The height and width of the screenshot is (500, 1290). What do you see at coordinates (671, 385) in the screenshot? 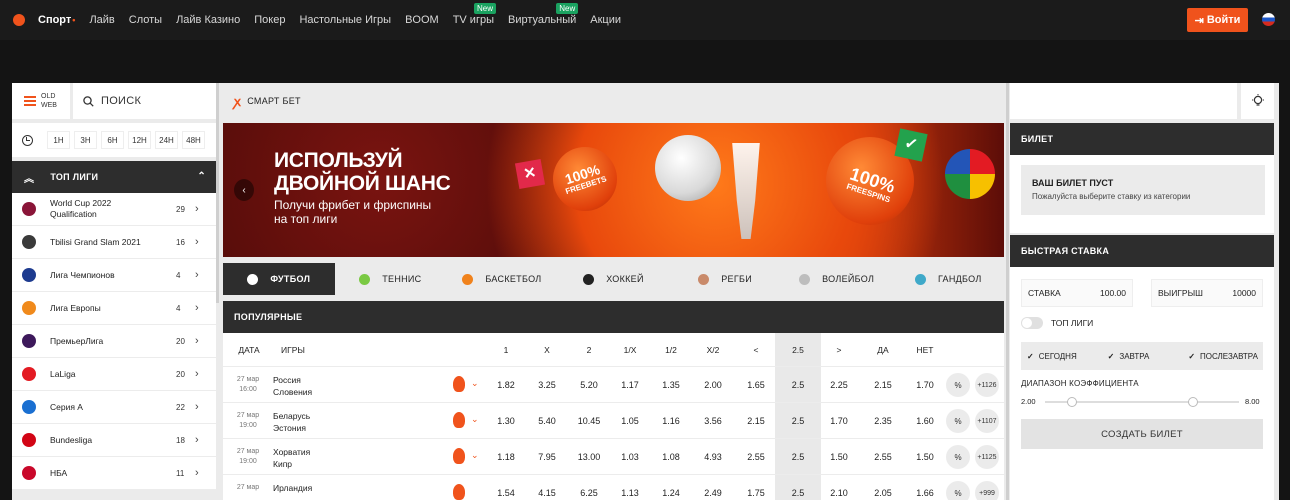
I see `odd-cell: 1.35` at bounding box center [671, 385].